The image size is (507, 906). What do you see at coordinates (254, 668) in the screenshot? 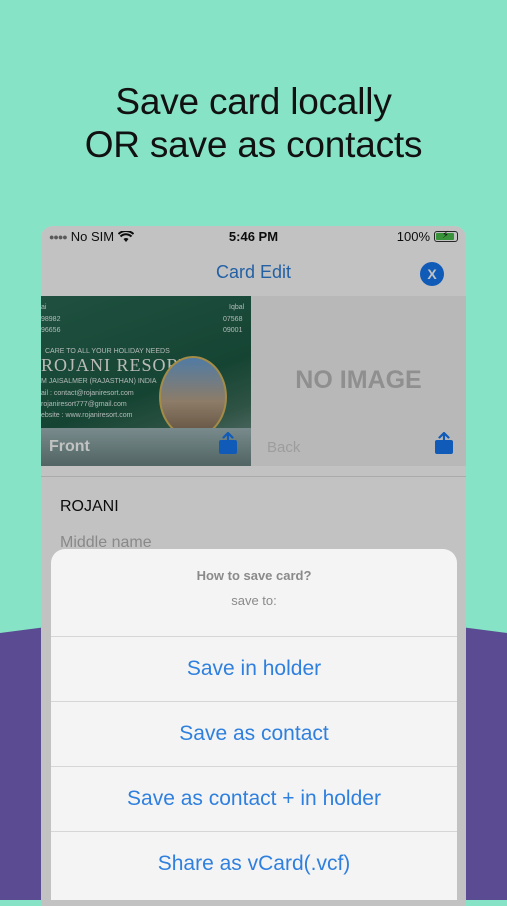
I see `save-in-holder-button: Save in holder` at bounding box center [254, 668].